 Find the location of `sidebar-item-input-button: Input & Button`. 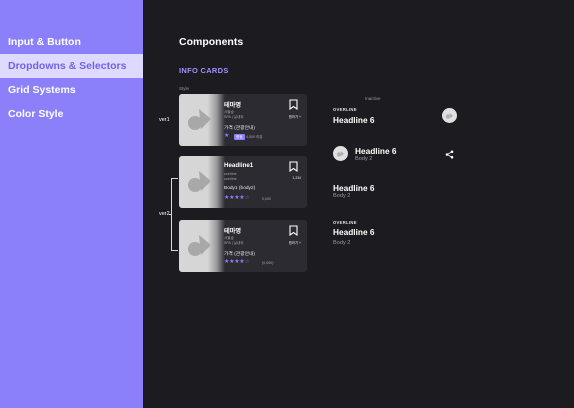

sidebar-item-input-button: Input & Button is located at coordinates (71, 42).